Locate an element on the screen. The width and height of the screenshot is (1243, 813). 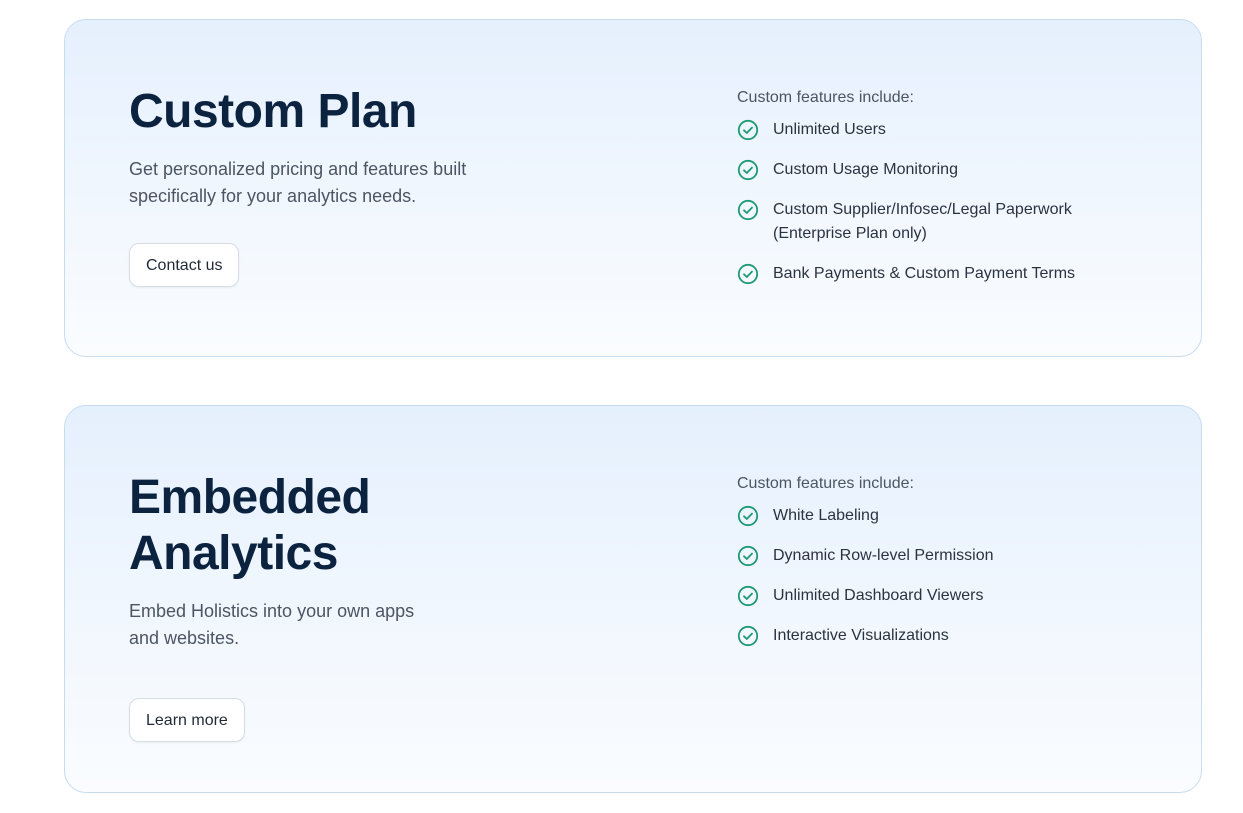
custom-plan-title: Custom Plan is located at coordinates (273, 111).